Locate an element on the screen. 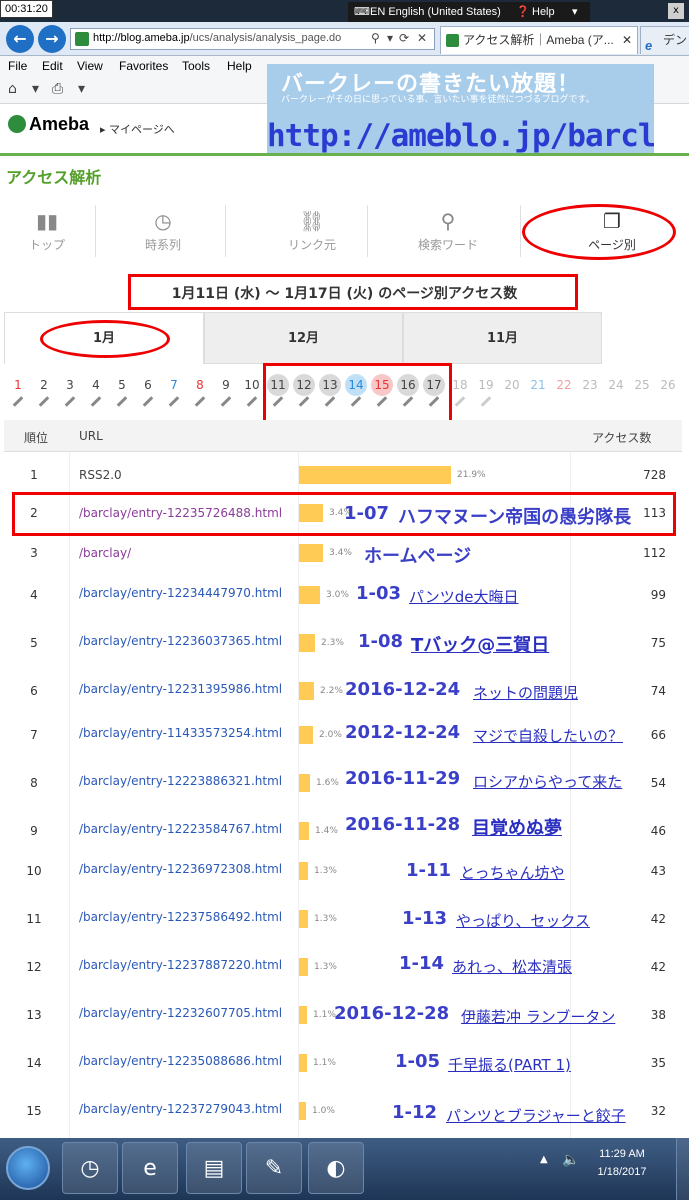 This screenshot has width=689, height=1200. volume-icon: 🔈 is located at coordinates (570, 1160).